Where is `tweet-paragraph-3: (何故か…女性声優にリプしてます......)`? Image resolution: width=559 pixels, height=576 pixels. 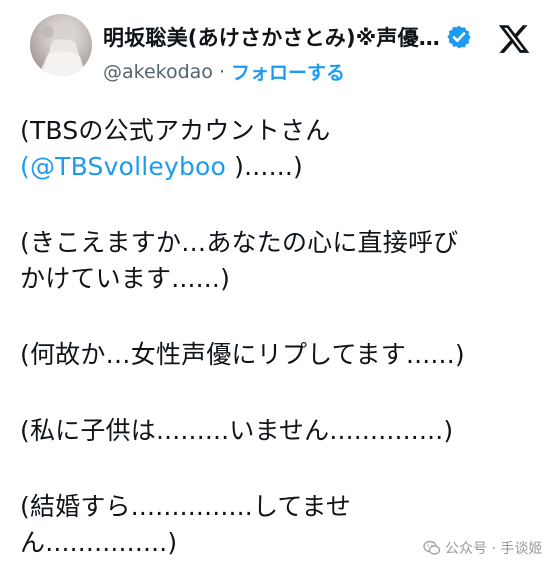
tweet-paragraph-3: (何故か…女性声優にリプしてます......) is located at coordinates (282, 355).